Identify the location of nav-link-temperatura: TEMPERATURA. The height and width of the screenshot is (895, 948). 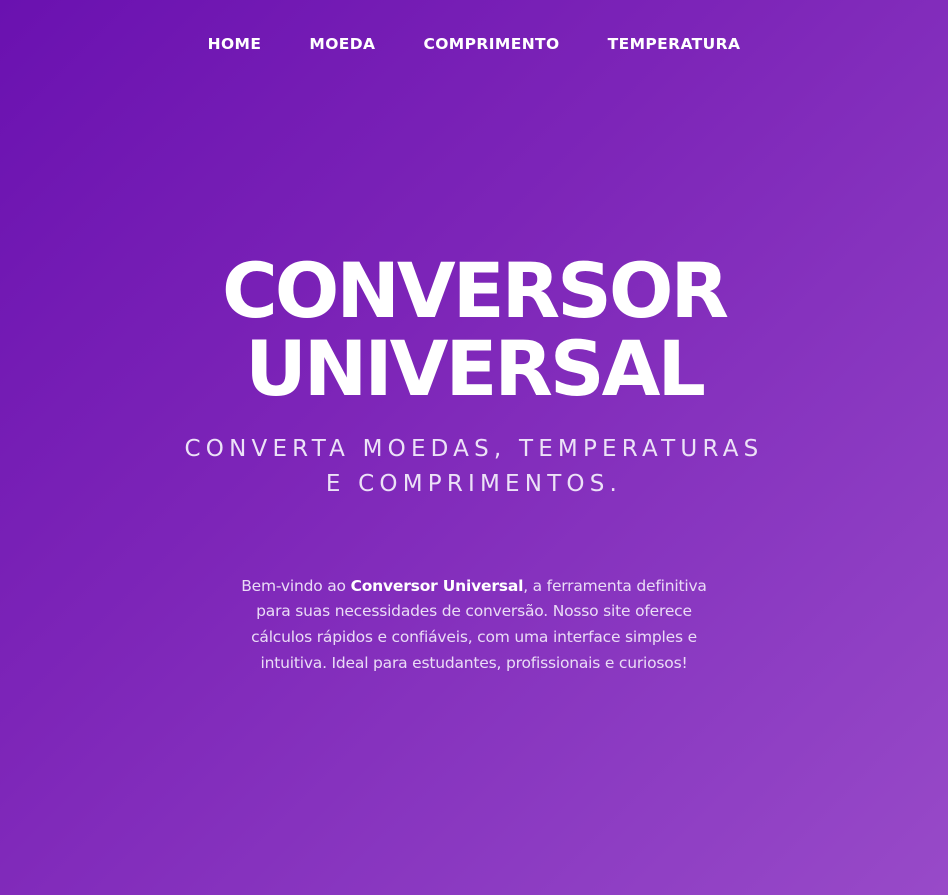
(674, 44).